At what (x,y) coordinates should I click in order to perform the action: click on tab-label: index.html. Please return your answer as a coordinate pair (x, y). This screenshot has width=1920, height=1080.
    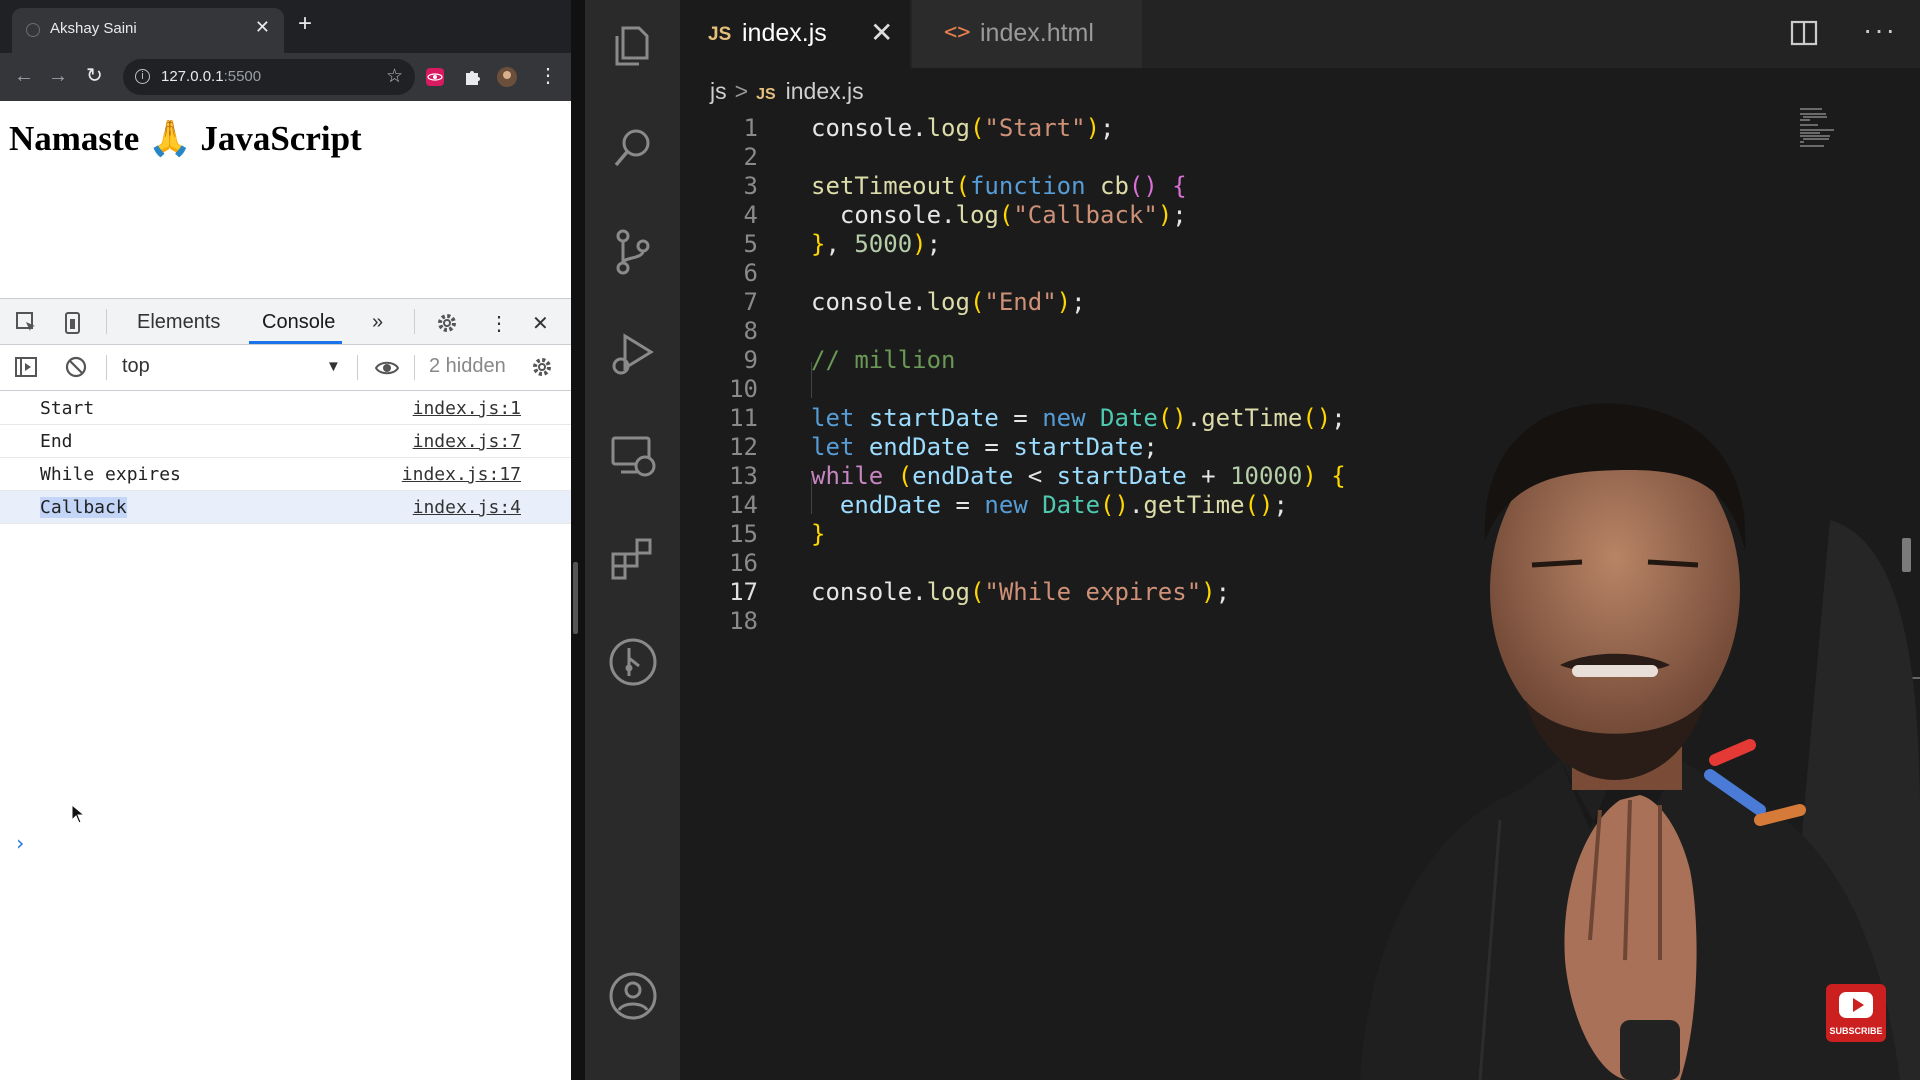
    Looking at the image, I should click on (1037, 33).